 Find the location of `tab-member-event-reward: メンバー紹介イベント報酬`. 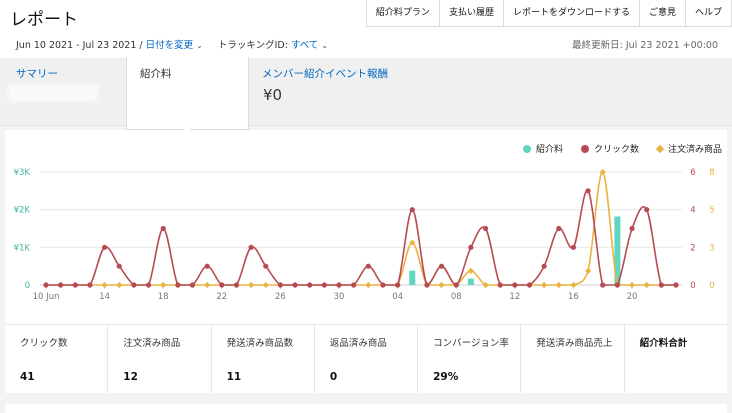

tab-member-event-reward: メンバー紹介イベント報酬 is located at coordinates (325, 73).